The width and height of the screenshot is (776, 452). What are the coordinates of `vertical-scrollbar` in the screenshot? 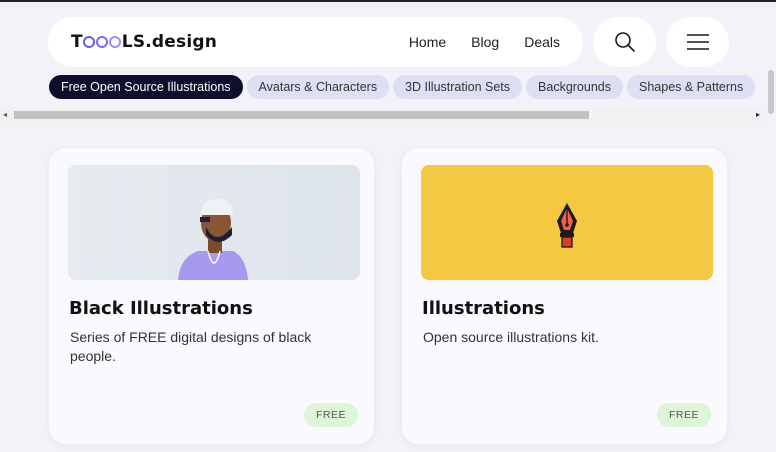 It's located at (771, 96).